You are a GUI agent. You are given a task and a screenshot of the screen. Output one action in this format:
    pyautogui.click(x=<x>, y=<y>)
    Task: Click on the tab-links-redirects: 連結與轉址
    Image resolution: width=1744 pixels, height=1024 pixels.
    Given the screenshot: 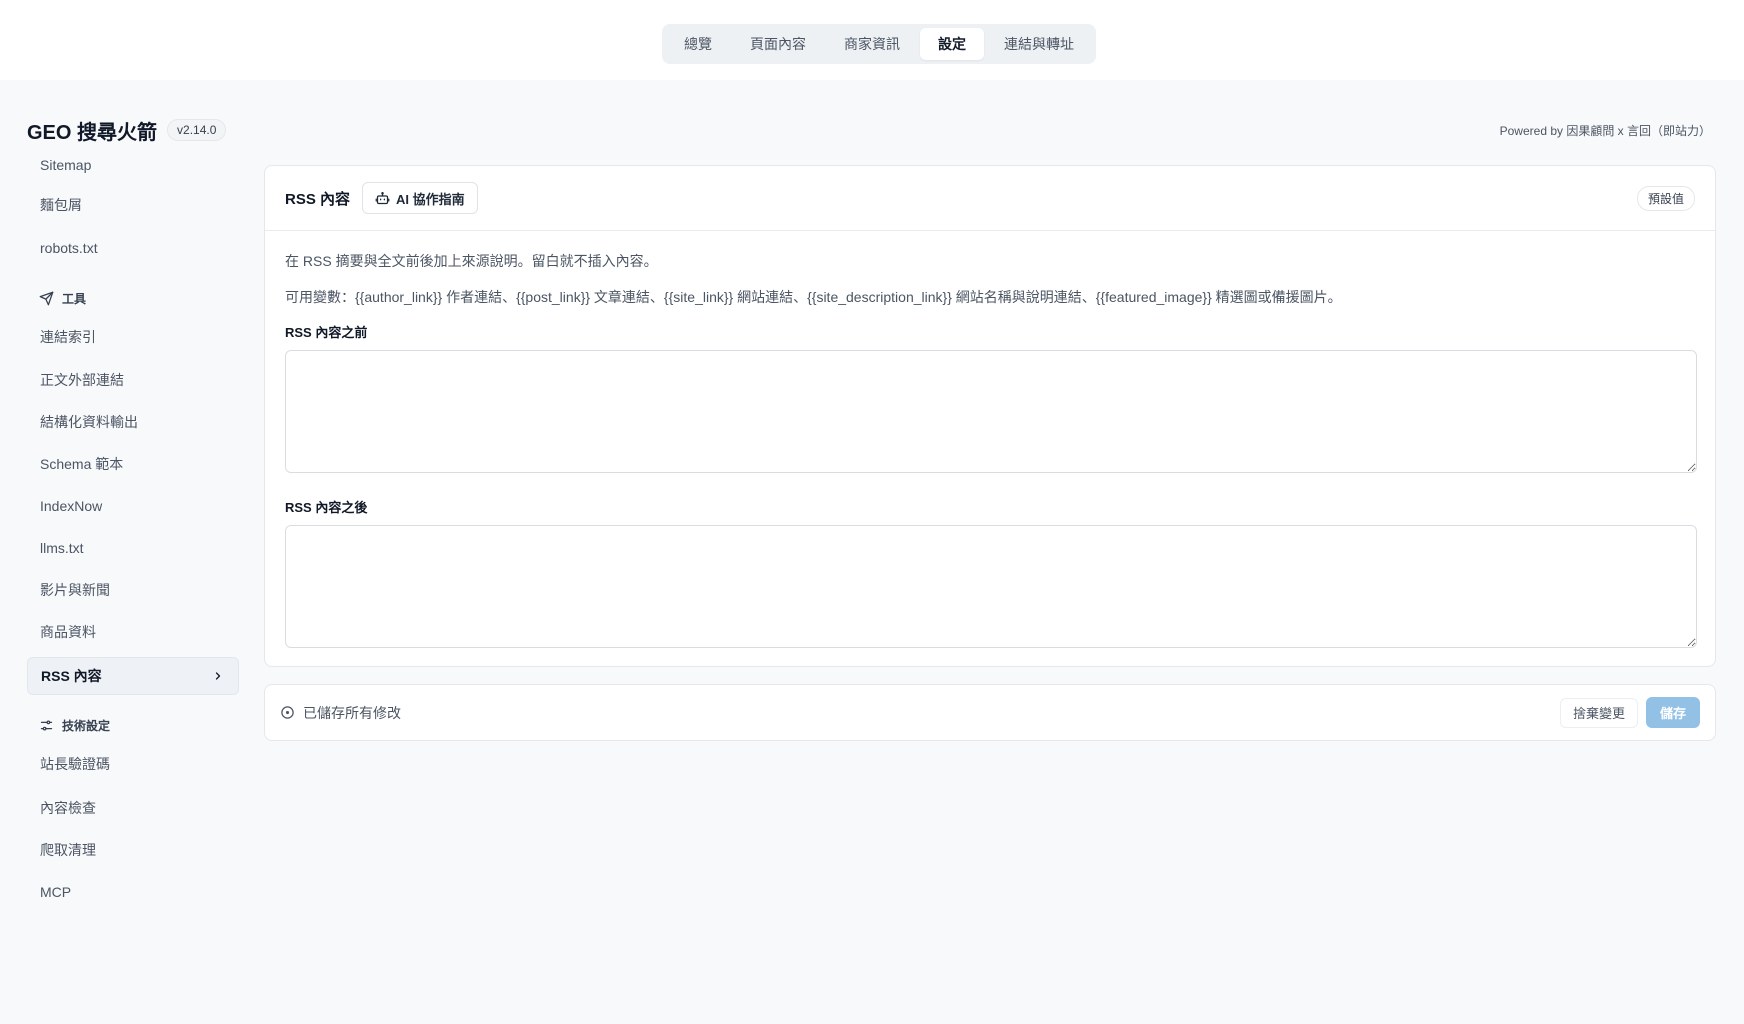 What is the action you would take?
    pyautogui.click(x=1039, y=44)
    